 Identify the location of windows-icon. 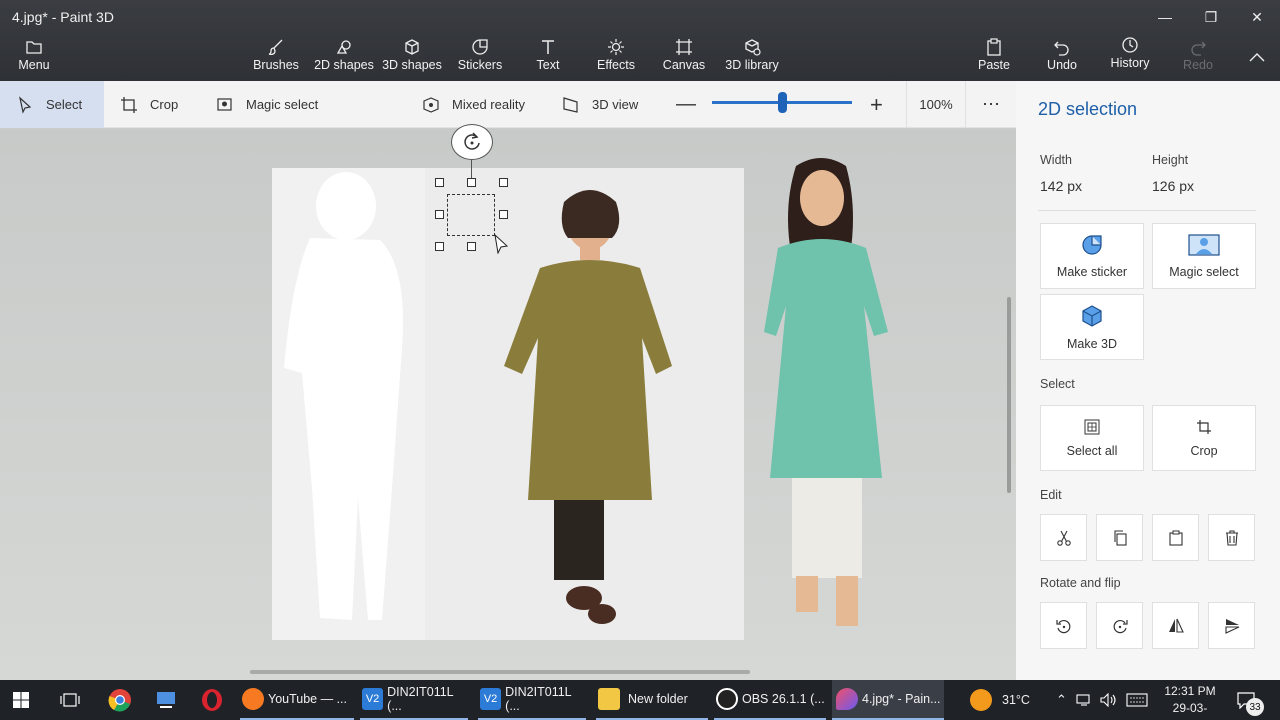
(21, 700).